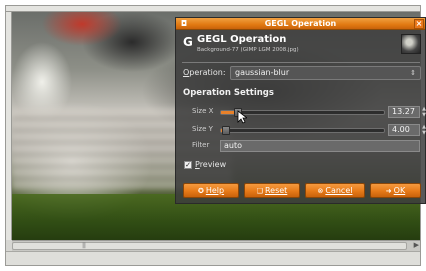 The image size is (426, 271). Describe the element at coordinates (259, 191) in the screenshot. I see `reset-icon: ❑` at that location.